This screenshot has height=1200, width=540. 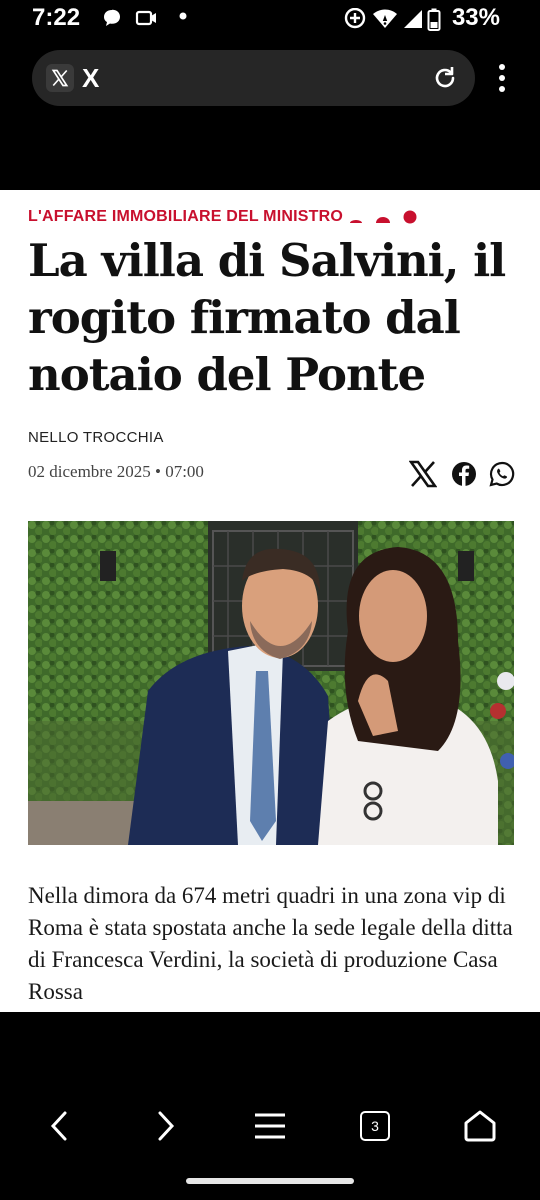 What do you see at coordinates (502, 474) in the screenshot?
I see `whatsapp-share-icon` at bounding box center [502, 474].